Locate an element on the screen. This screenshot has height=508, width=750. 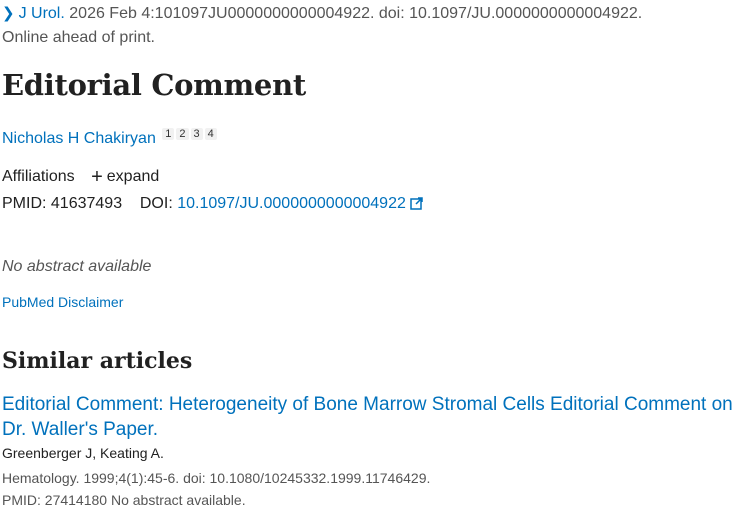
affiliation-sup-4: 4 is located at coordinates (210, 134).